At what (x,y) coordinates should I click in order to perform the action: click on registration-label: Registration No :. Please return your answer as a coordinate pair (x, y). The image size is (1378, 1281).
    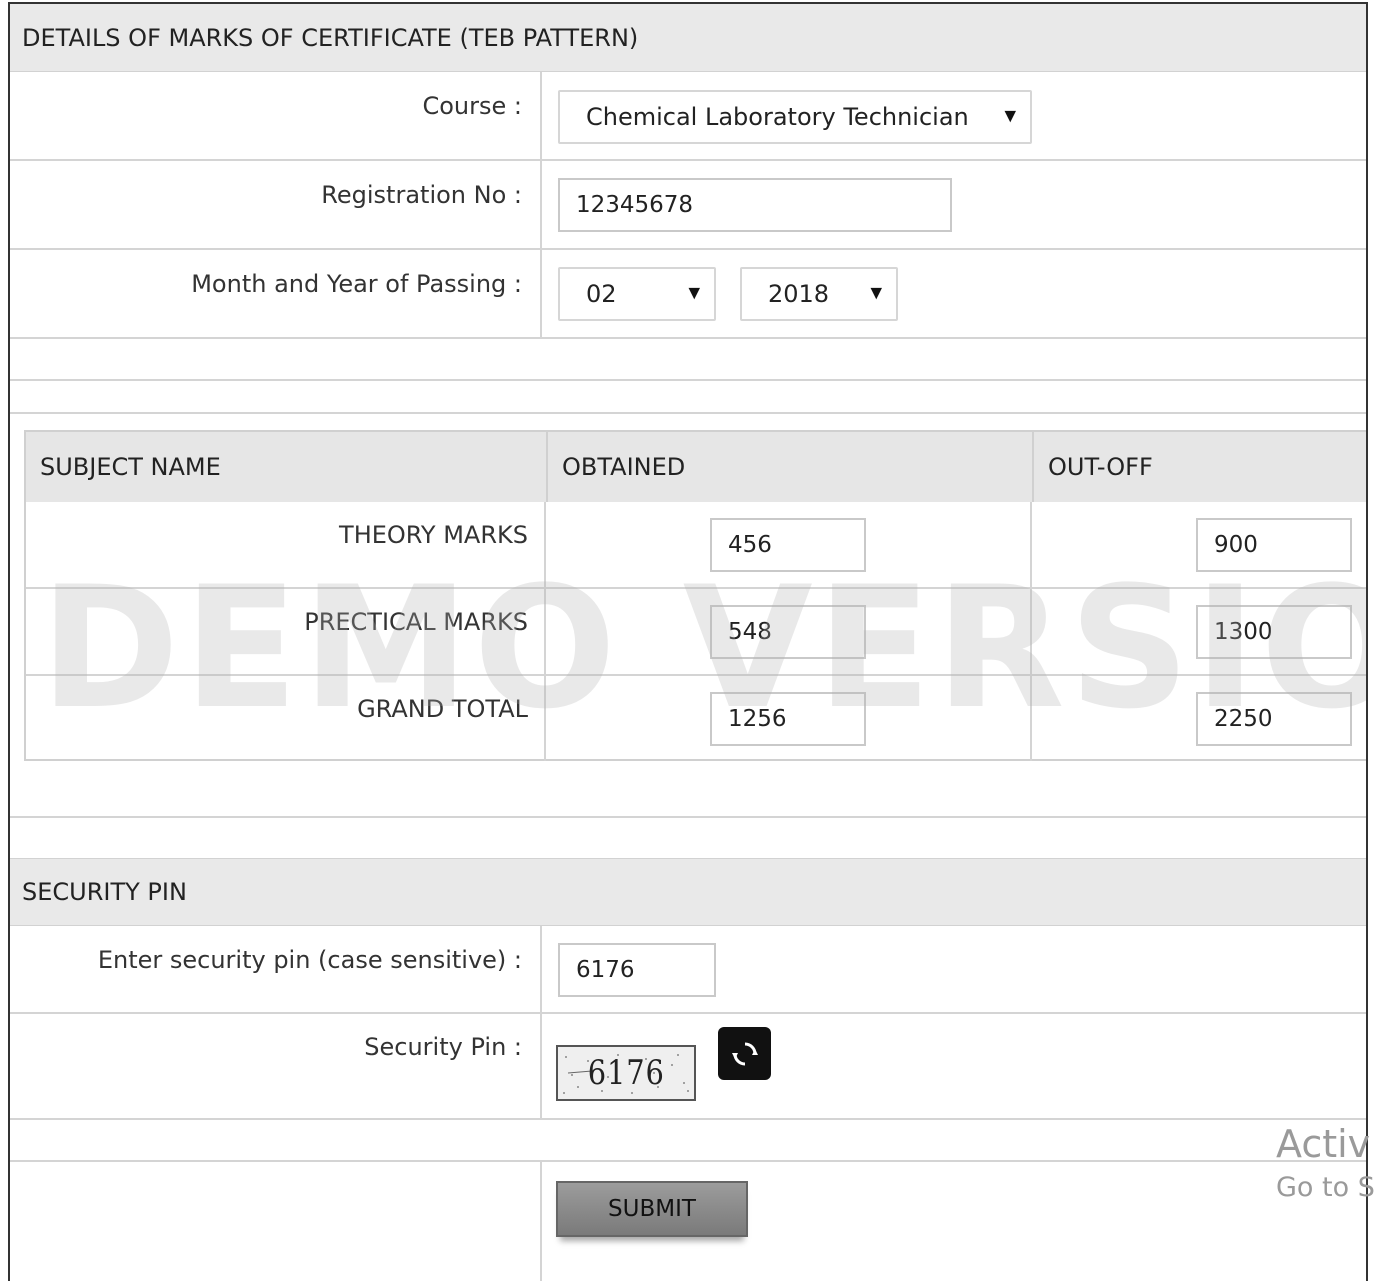
    Looking at the image, I should click on (421, 195).